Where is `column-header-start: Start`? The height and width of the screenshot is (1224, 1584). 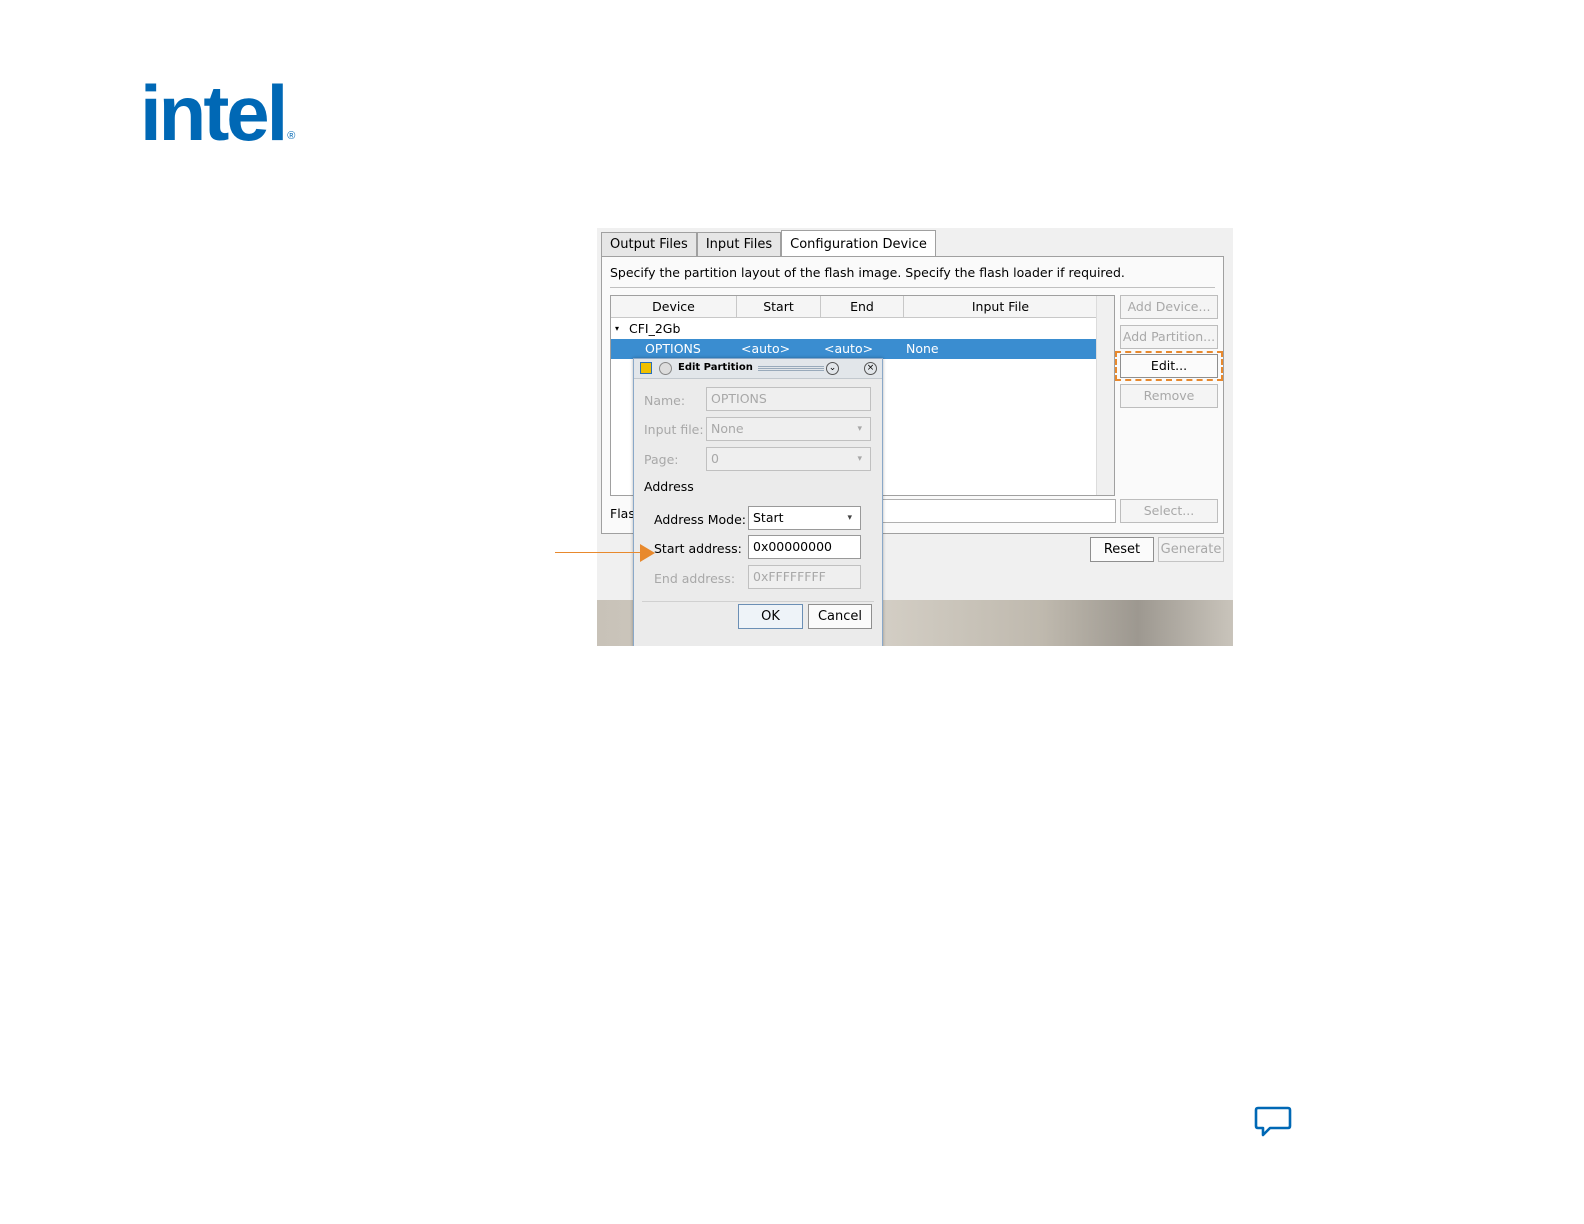 column-header-start: Start is located at coordinates (779, 306).